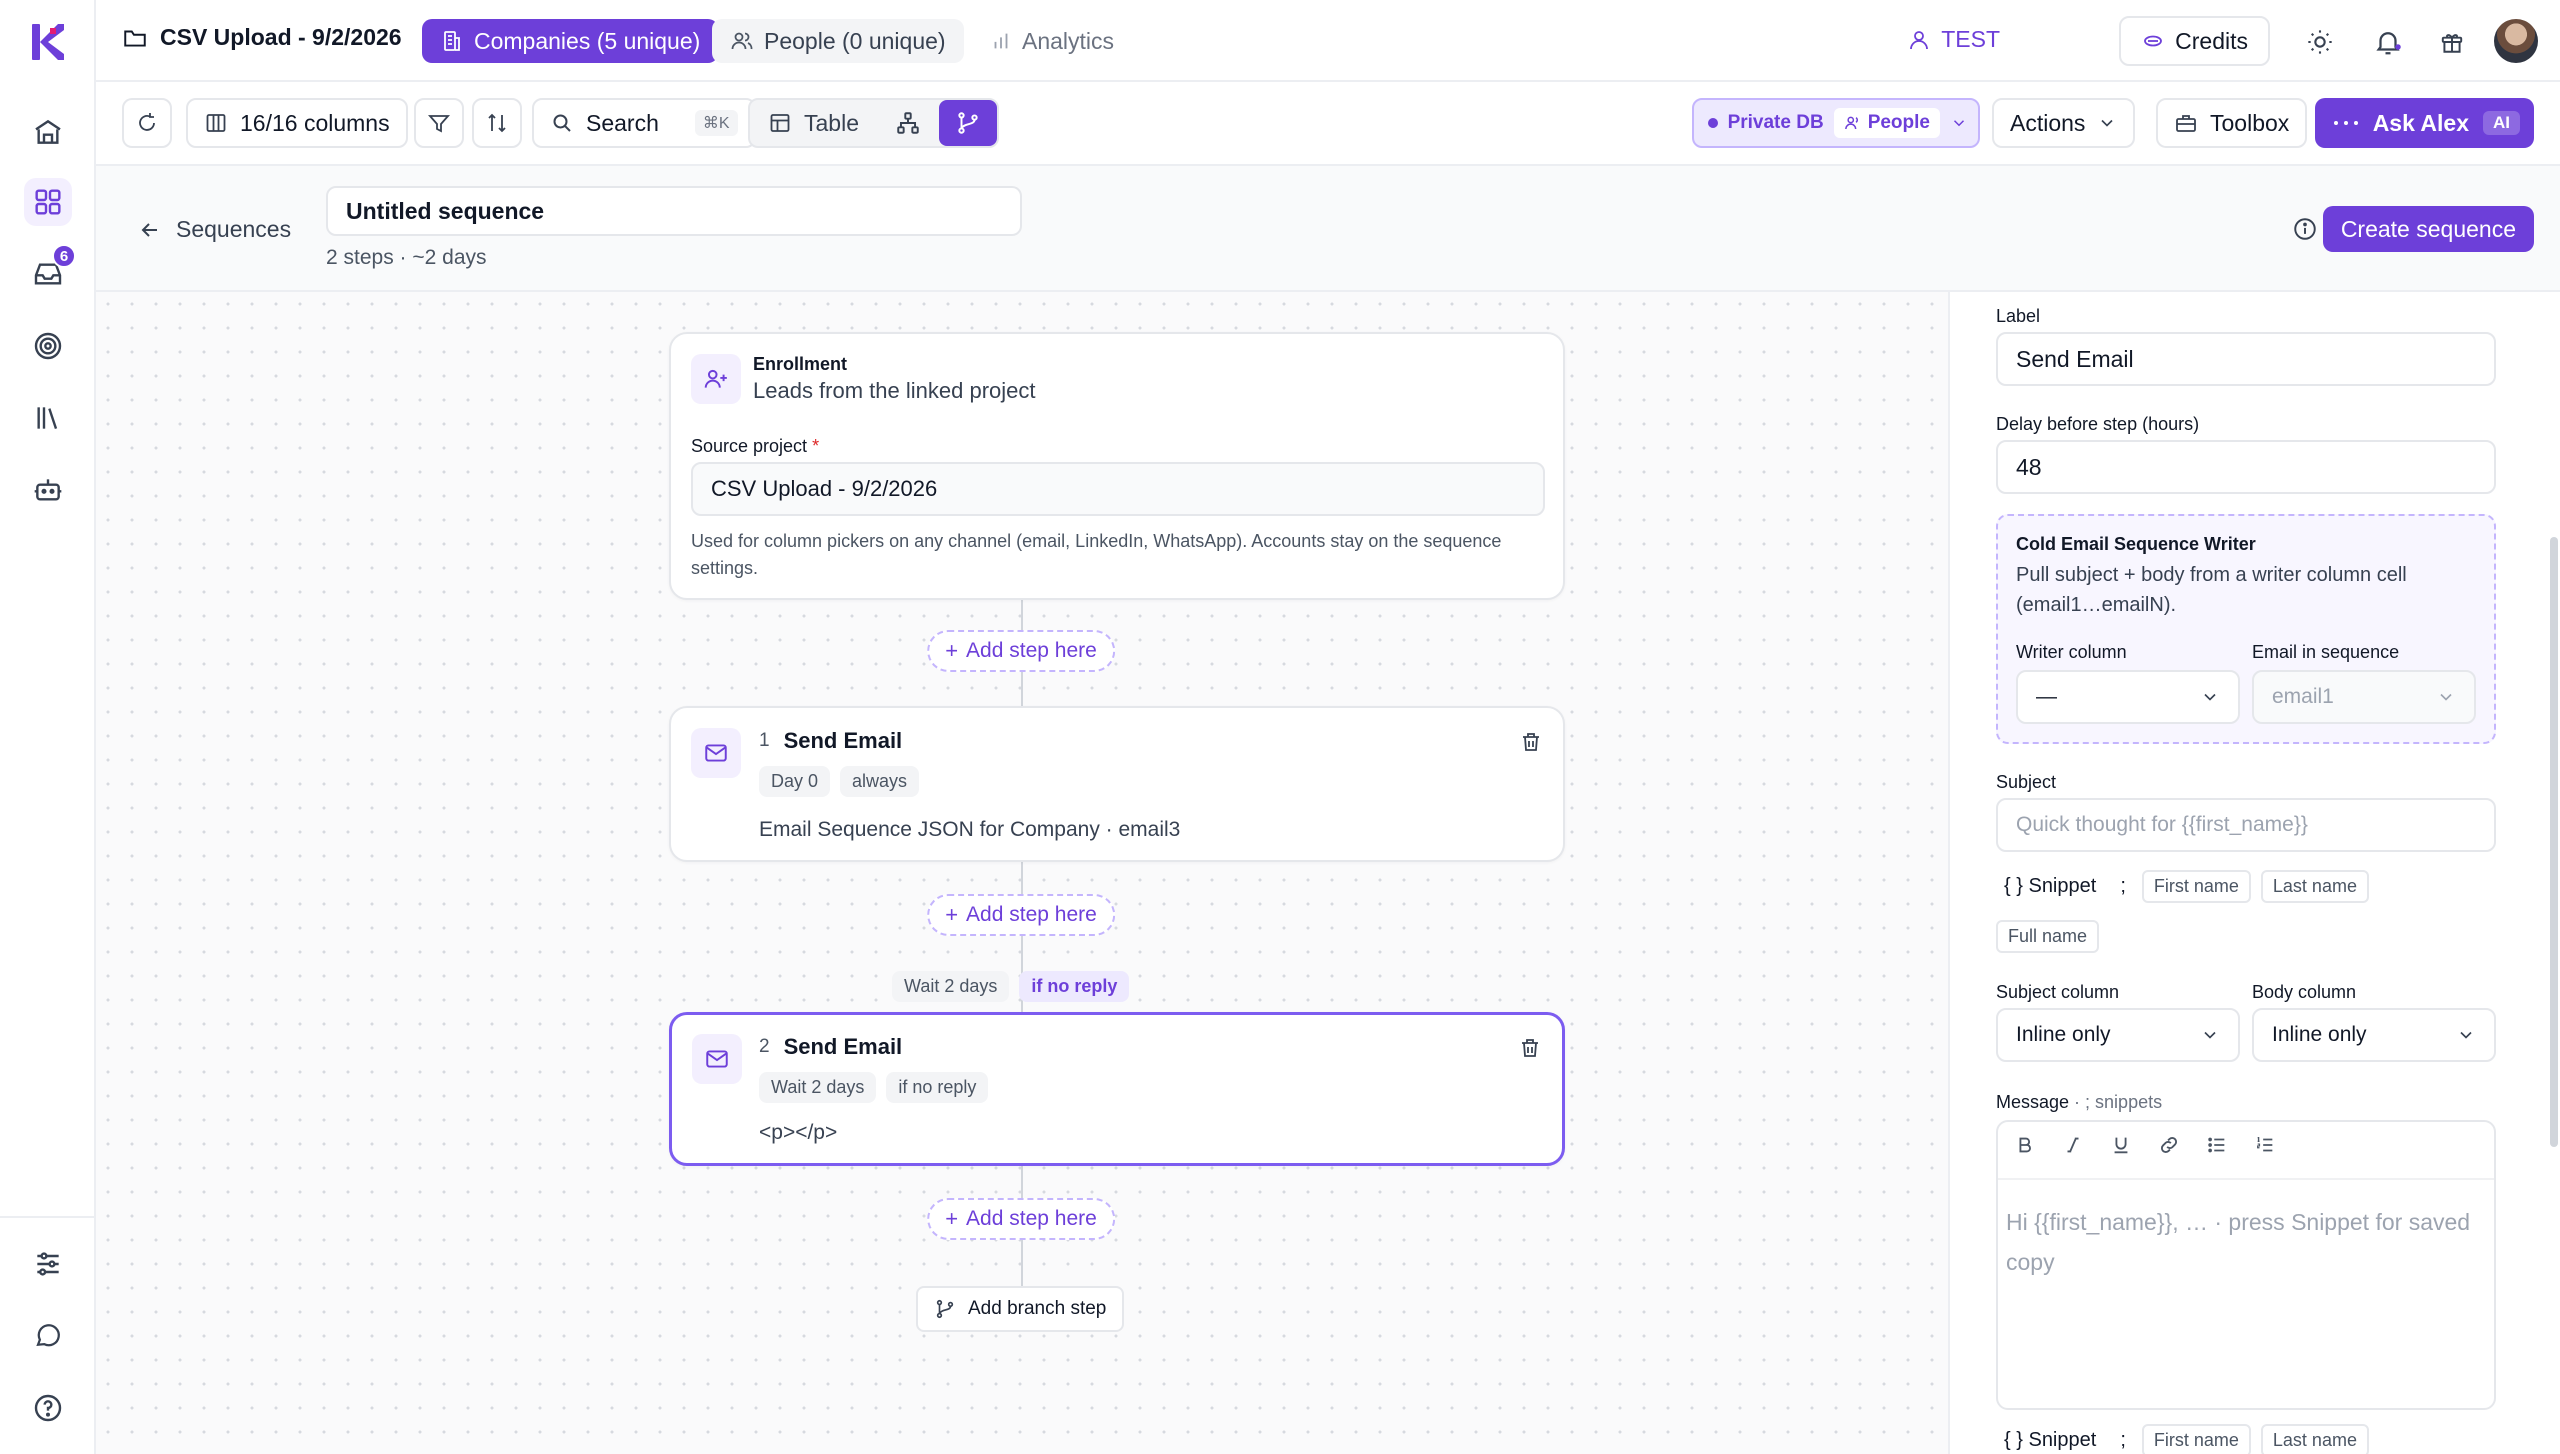 The height and width of the screenshot is (1454, 2560). What do you see at coordinates (147, 123) in the screenshot?
I see `refresh-button` at bounding box center [147, 123].